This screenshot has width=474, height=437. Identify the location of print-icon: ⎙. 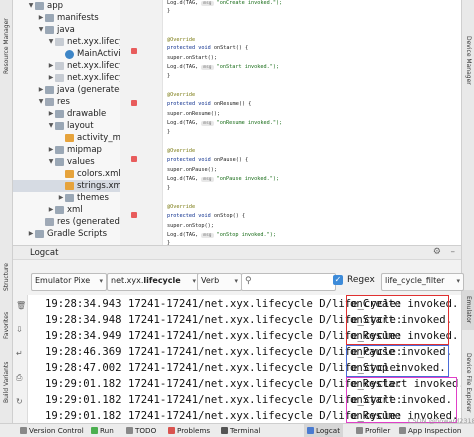
(19, 378).